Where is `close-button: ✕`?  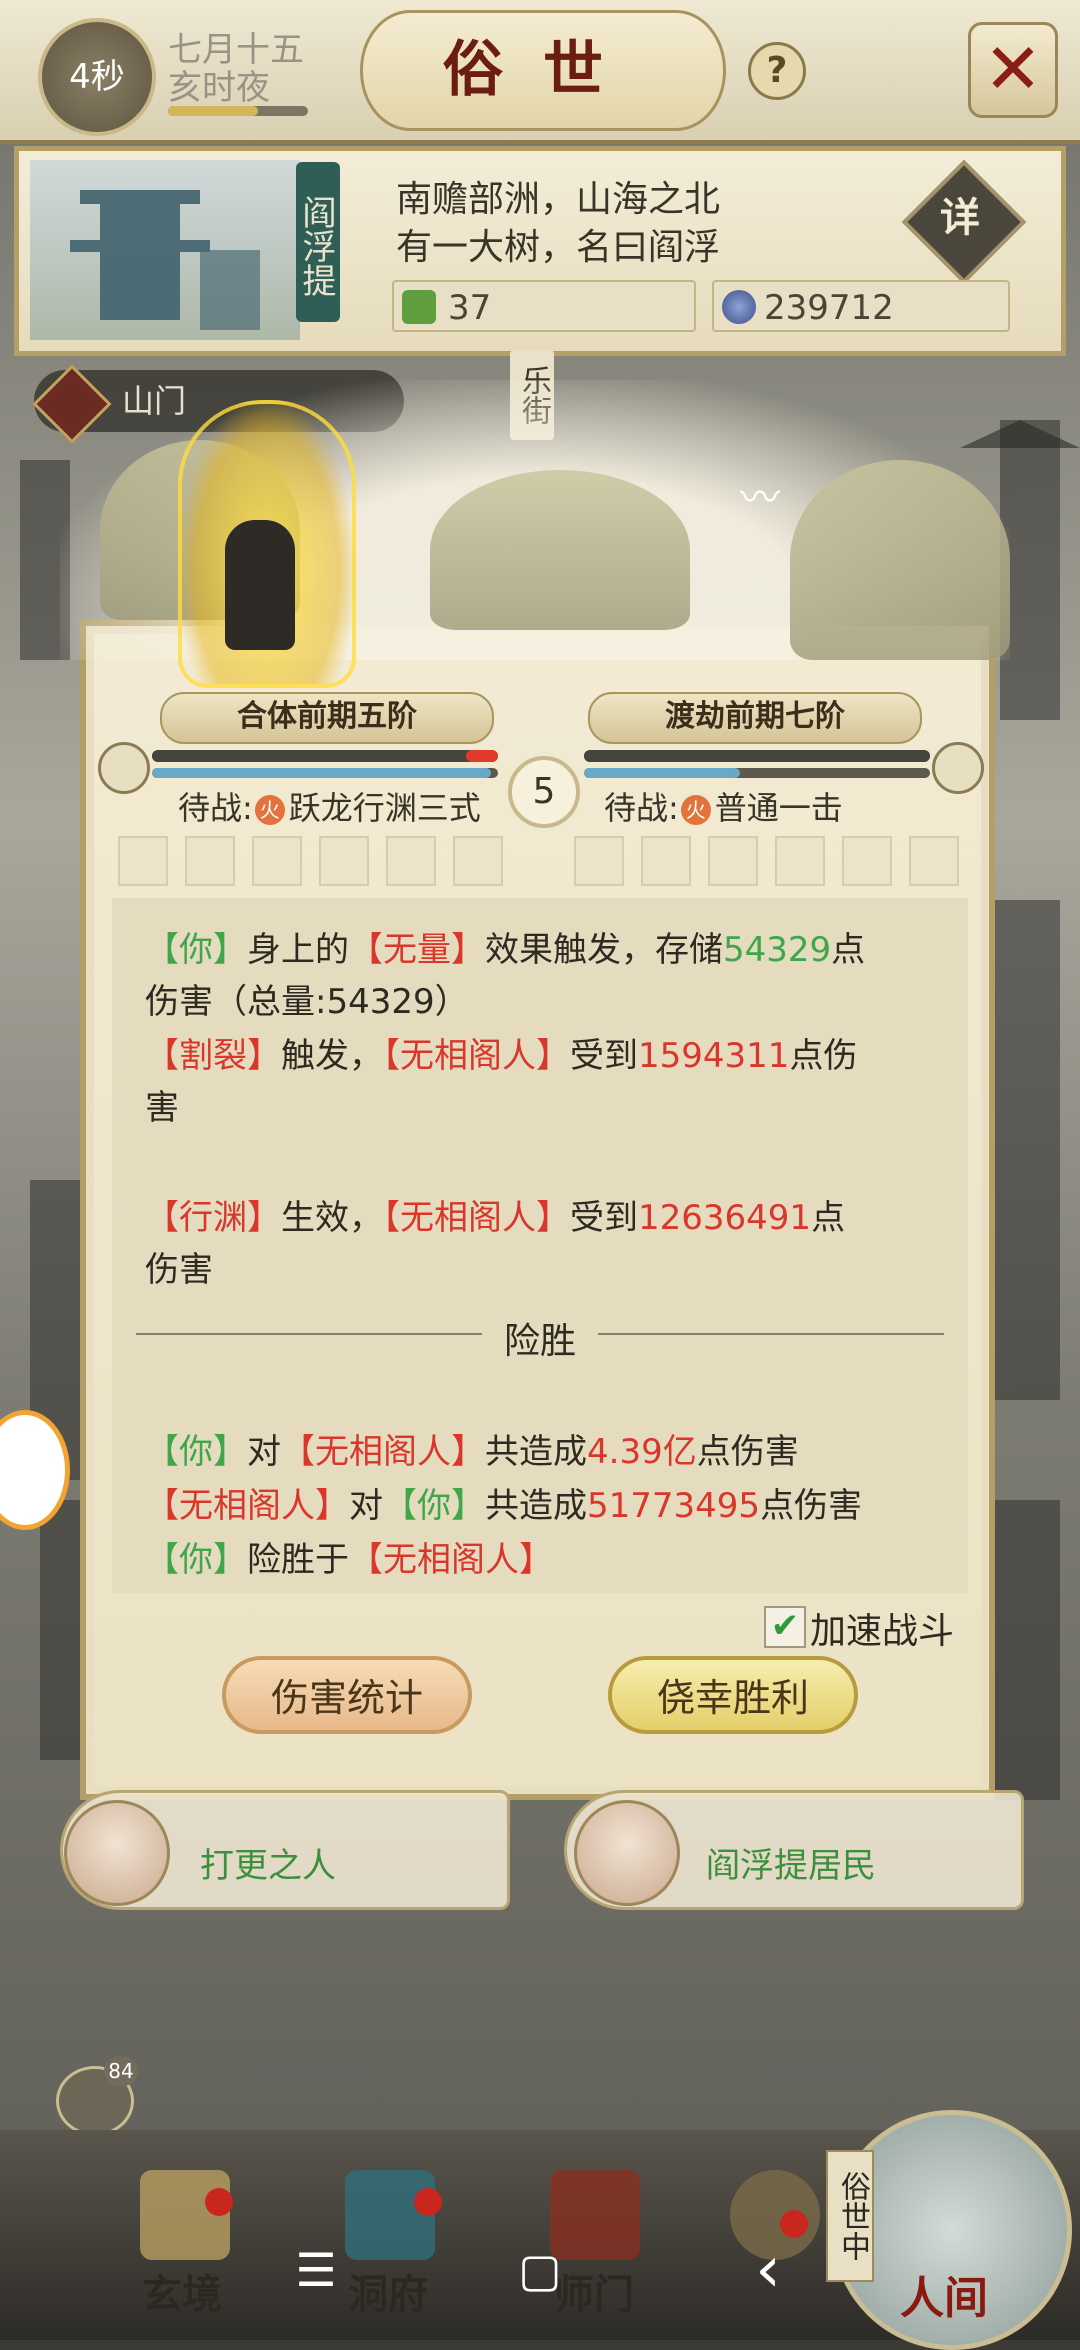 close-button: ✕ is located at coordinates (1013, 70).